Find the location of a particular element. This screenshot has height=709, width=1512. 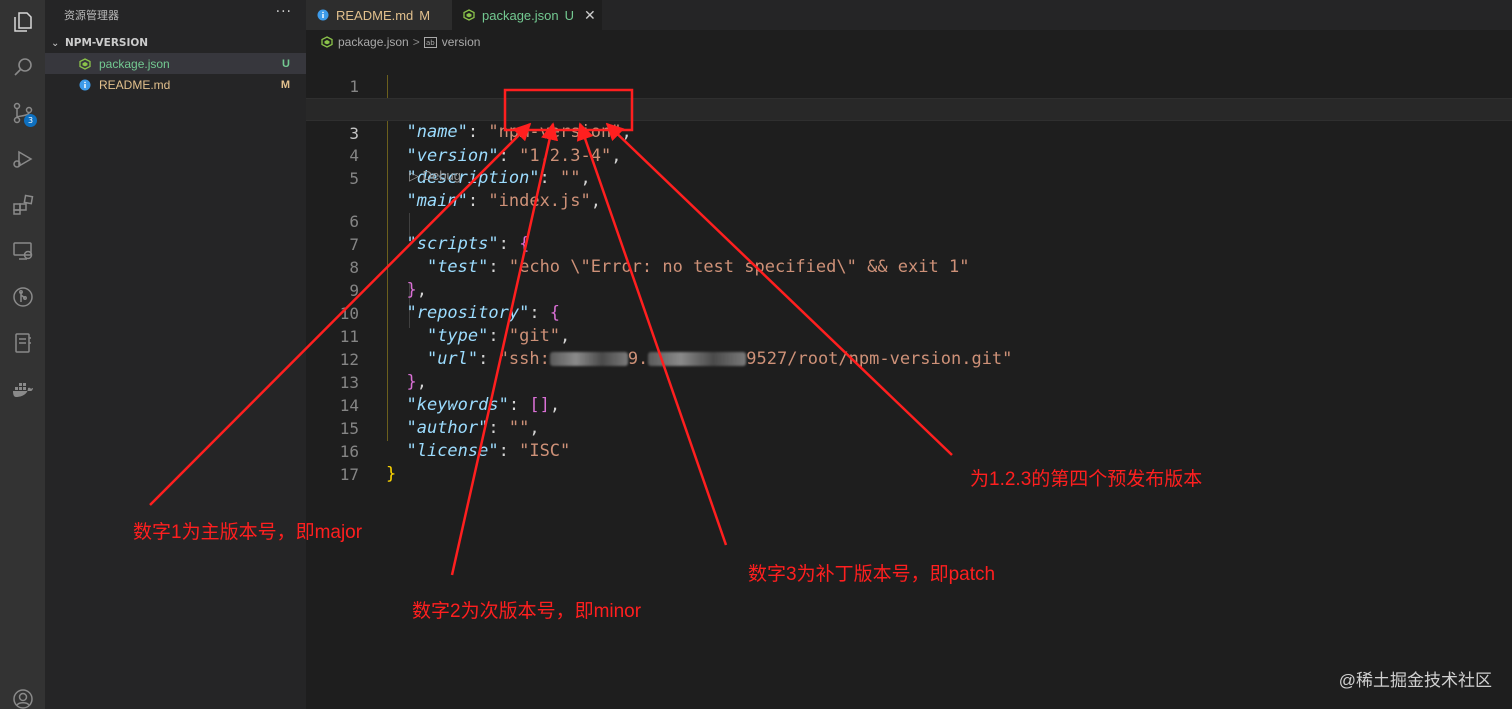

activity-bar: 3 is located at coordinates (22, 354).